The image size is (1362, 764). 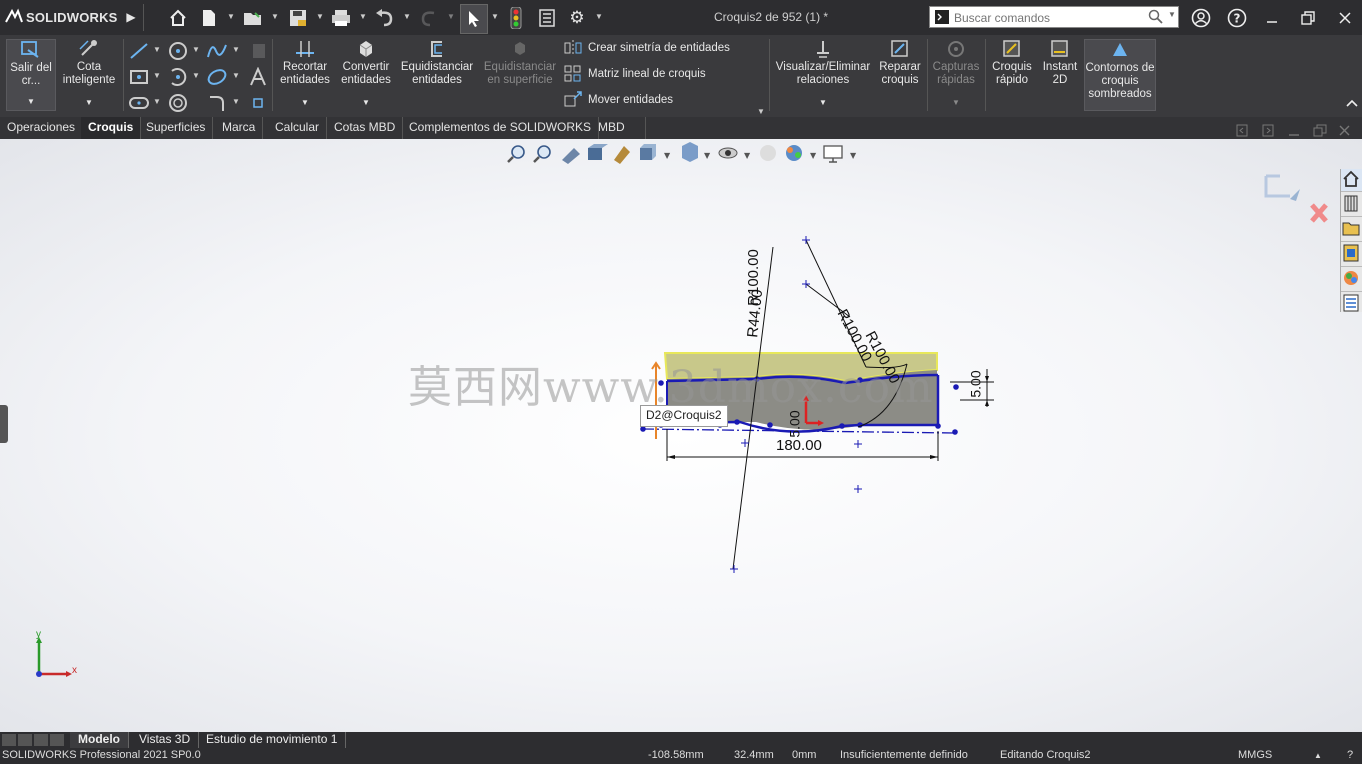 I want to click on ds-logo-icon, so click(x=14, y=15).